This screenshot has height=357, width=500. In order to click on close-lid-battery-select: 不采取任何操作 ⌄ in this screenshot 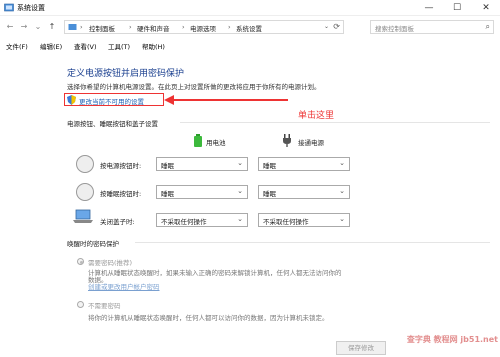, I will do `click(202, 220)`.